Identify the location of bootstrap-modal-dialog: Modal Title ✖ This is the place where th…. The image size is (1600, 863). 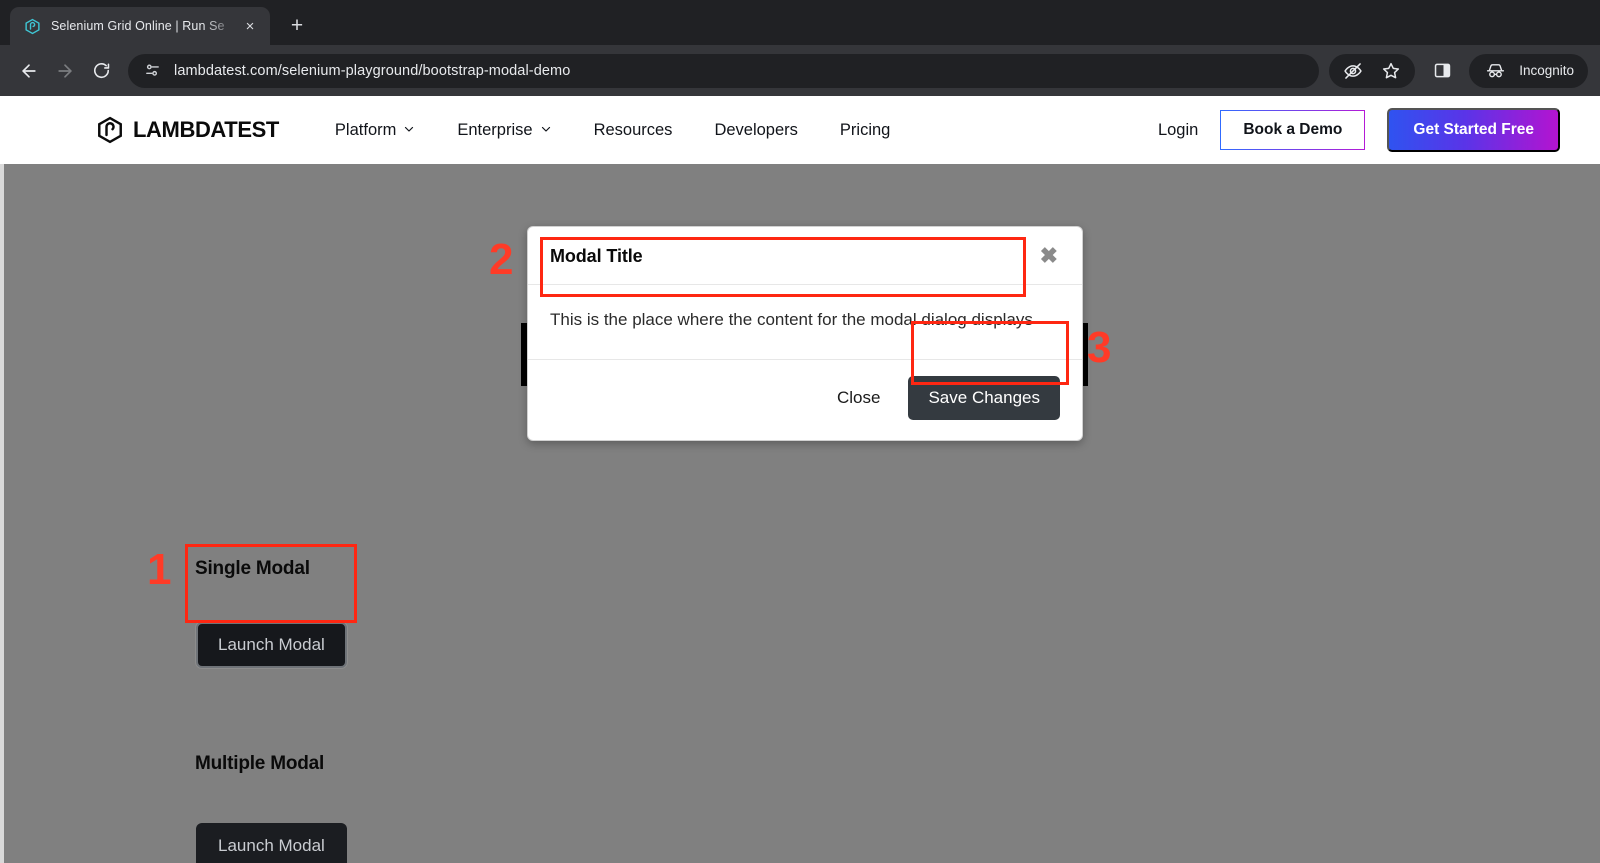
(805, 334).